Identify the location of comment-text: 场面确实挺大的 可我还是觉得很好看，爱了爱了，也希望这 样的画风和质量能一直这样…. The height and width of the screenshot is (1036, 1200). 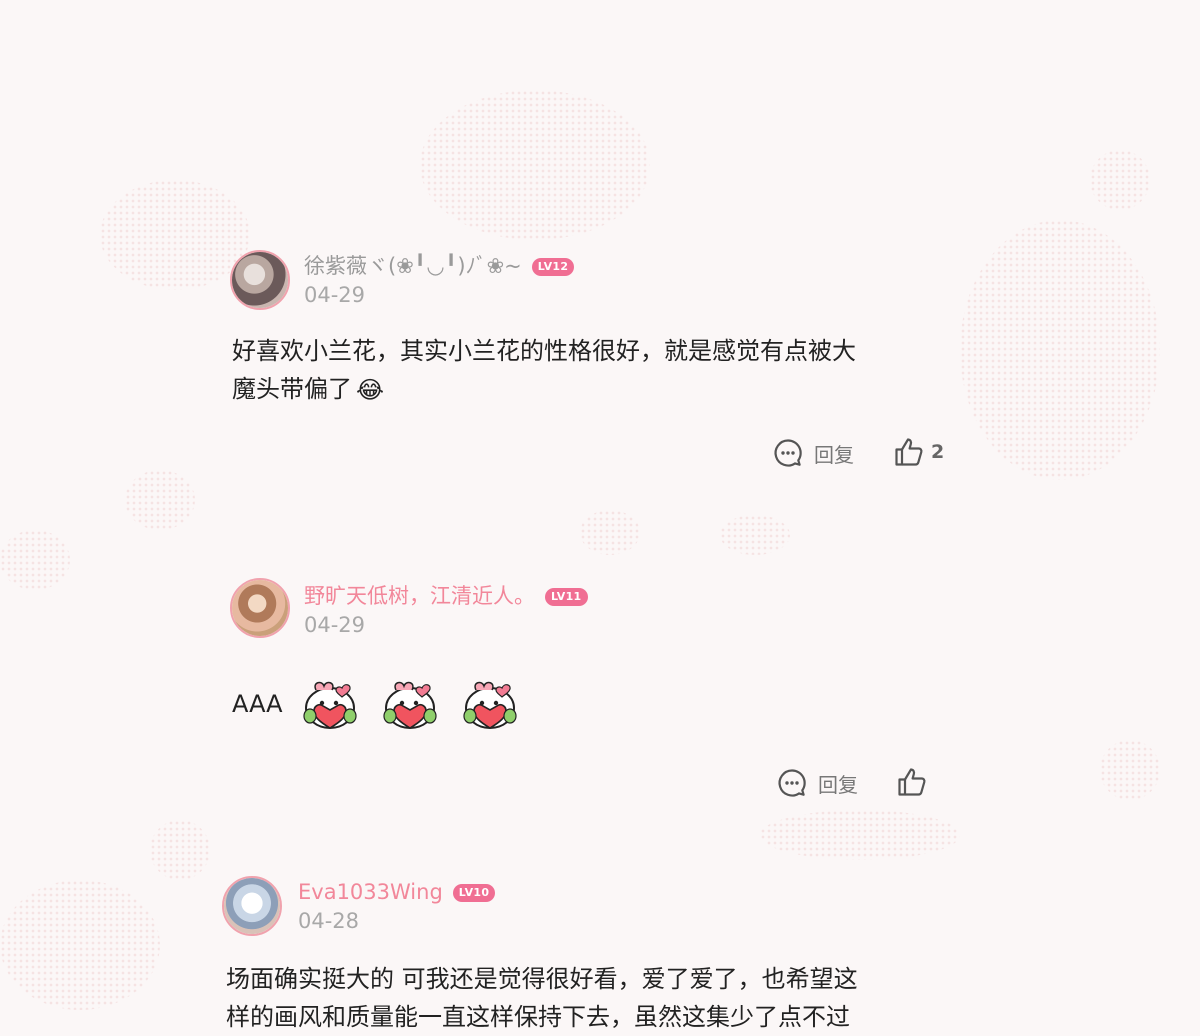
(596, 998).